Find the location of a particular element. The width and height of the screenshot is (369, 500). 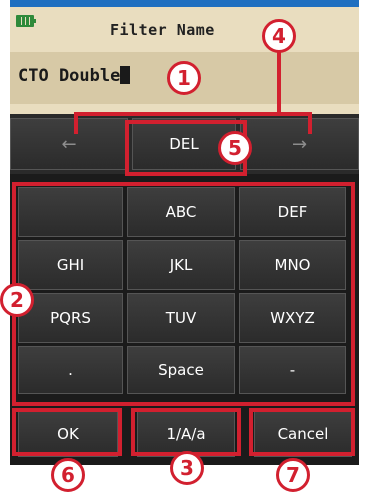

callout-box-mode is located at coordinates (186, 432).